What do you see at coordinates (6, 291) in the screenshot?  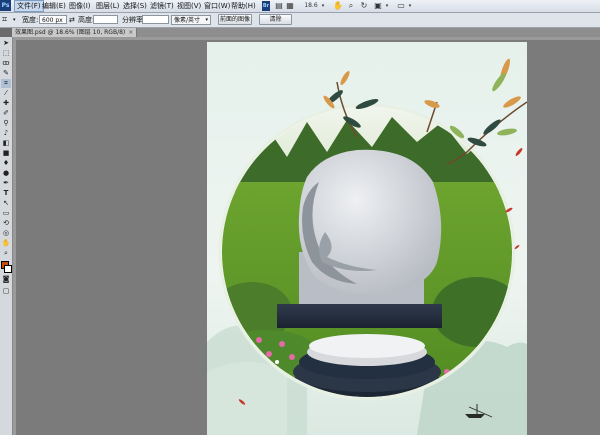 I see `screen-mode-icon: ▢` at bounding box center [6, 291].